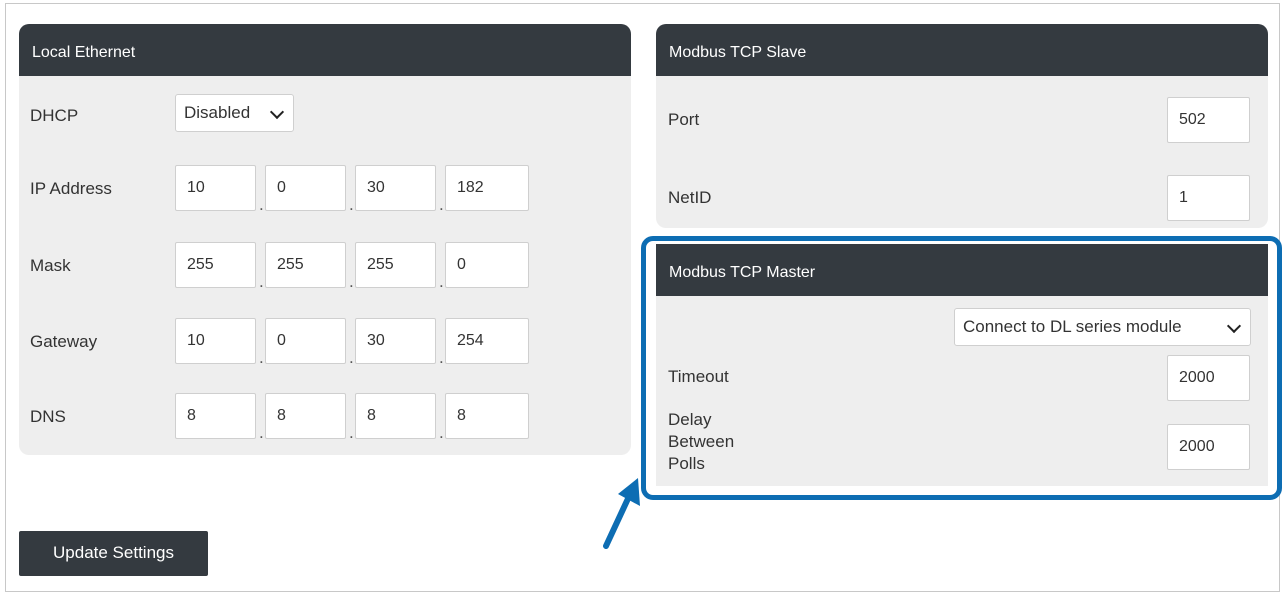  Describe the element at coordinates (50, 265) in the screenshot. I see `mask-label: Mask` at that location.